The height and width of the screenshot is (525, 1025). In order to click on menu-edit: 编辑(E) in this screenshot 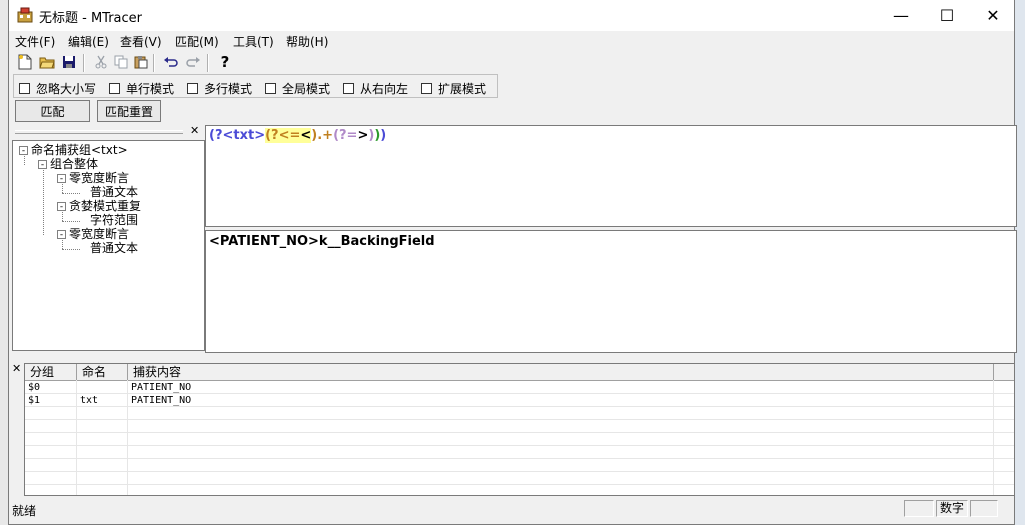, I will do `click(88, 41)`.